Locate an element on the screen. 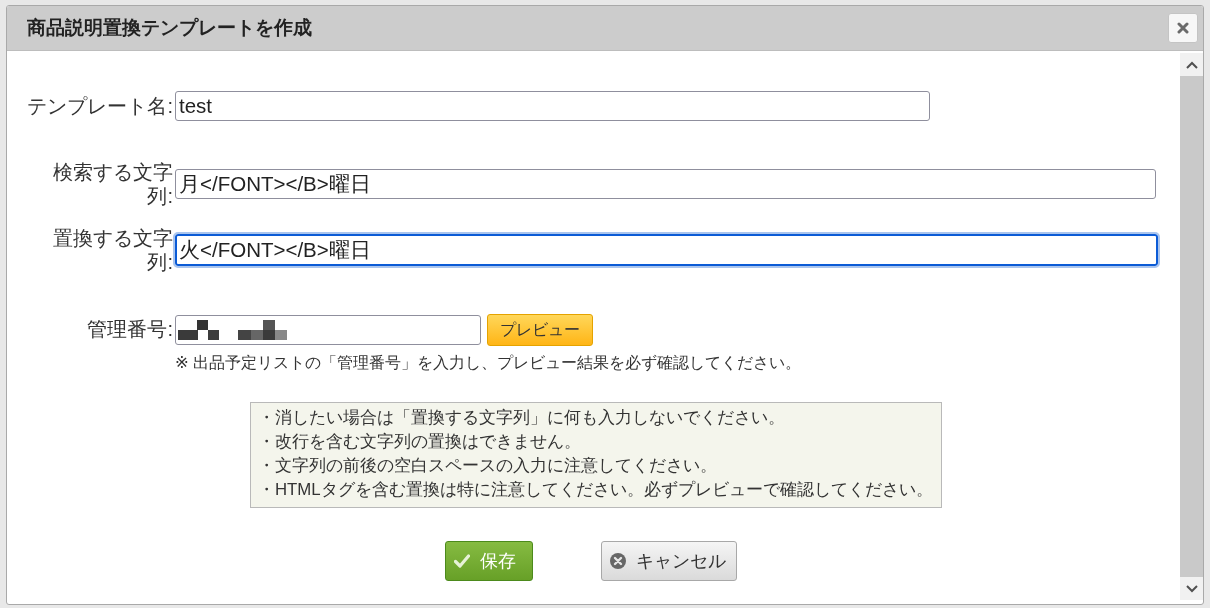 The image size is (1210, 608). notice-text: ・HTMLタグを含む置換は特に注意してください。必ずプレビューで確認してください。 is located at coordinates (595, 490).